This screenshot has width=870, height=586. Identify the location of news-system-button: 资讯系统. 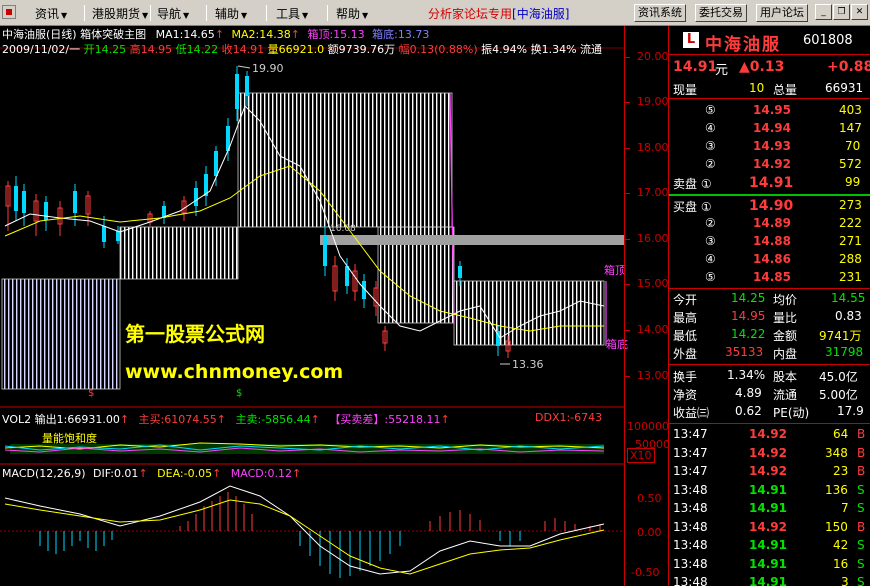
(660, 13).